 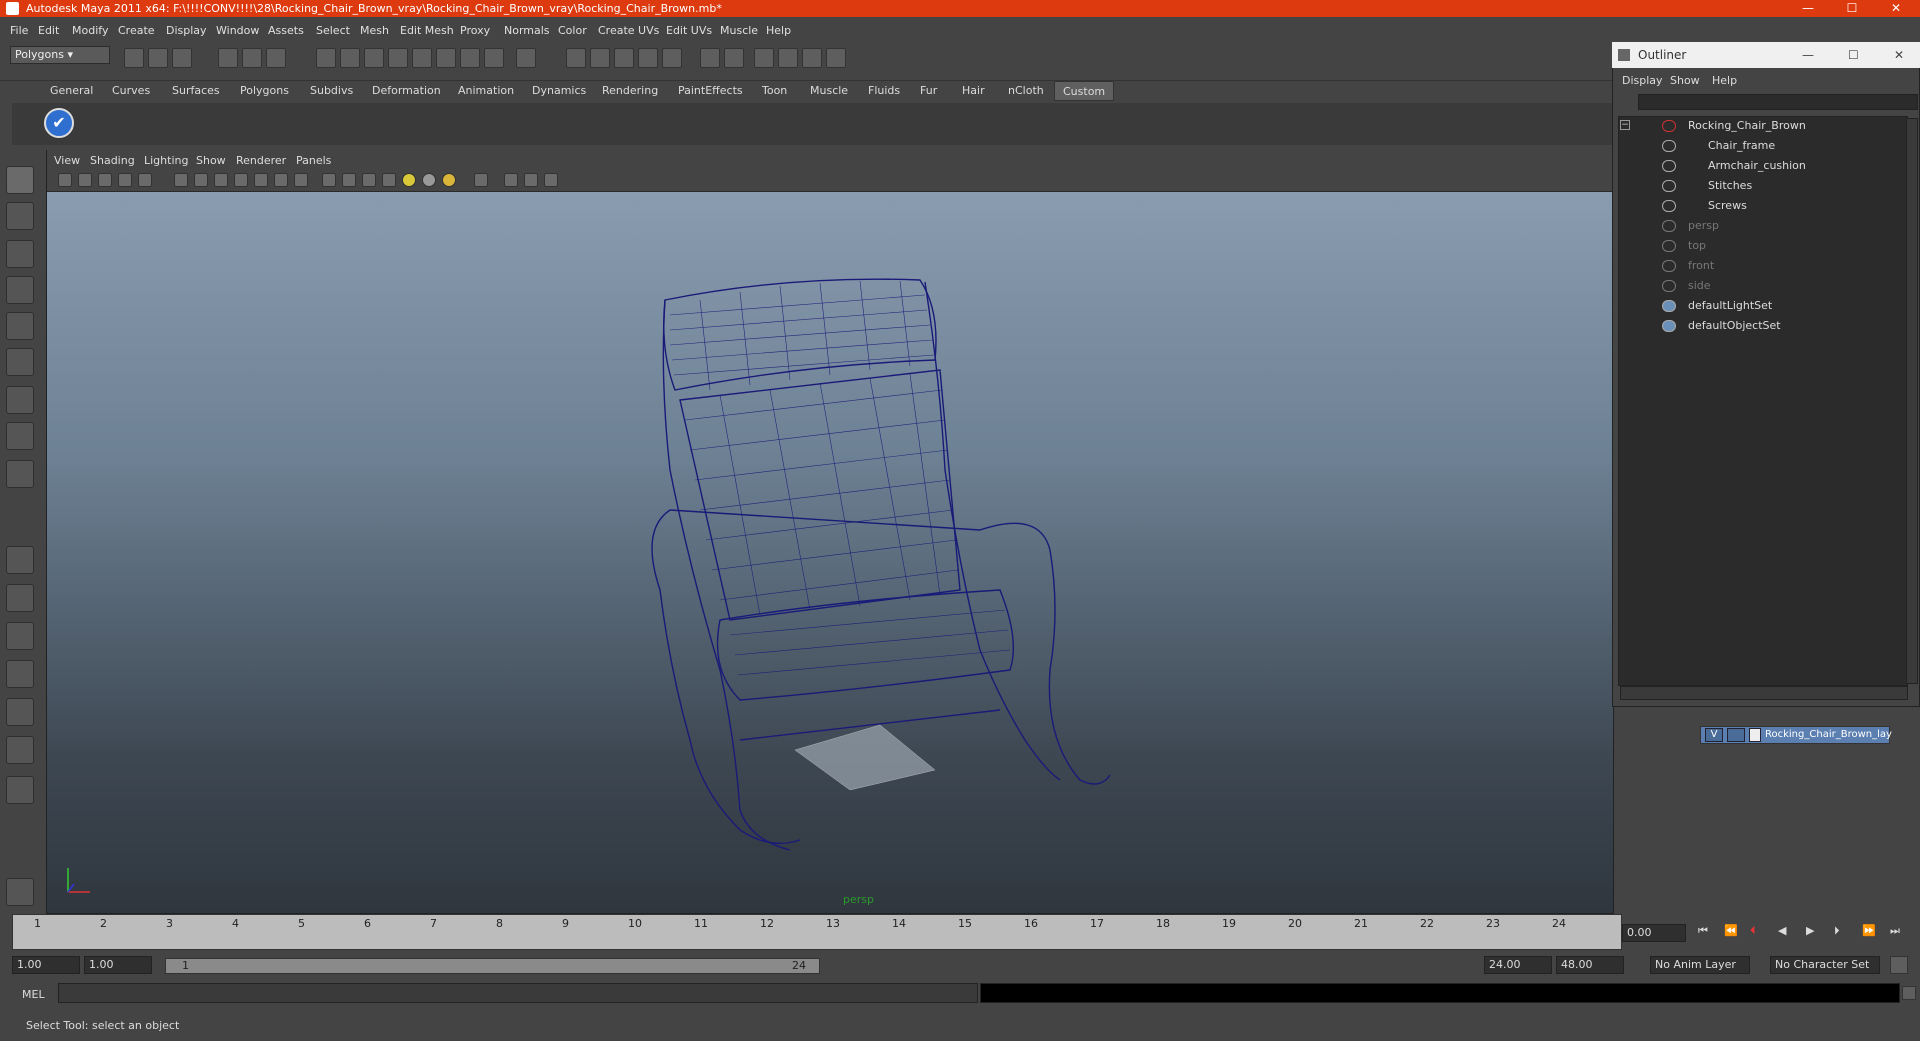 What do you see at coordinates (1852, 8) in the screenshot?
I see `maximize-icon: ☐` at bounding box center [1852, 8].